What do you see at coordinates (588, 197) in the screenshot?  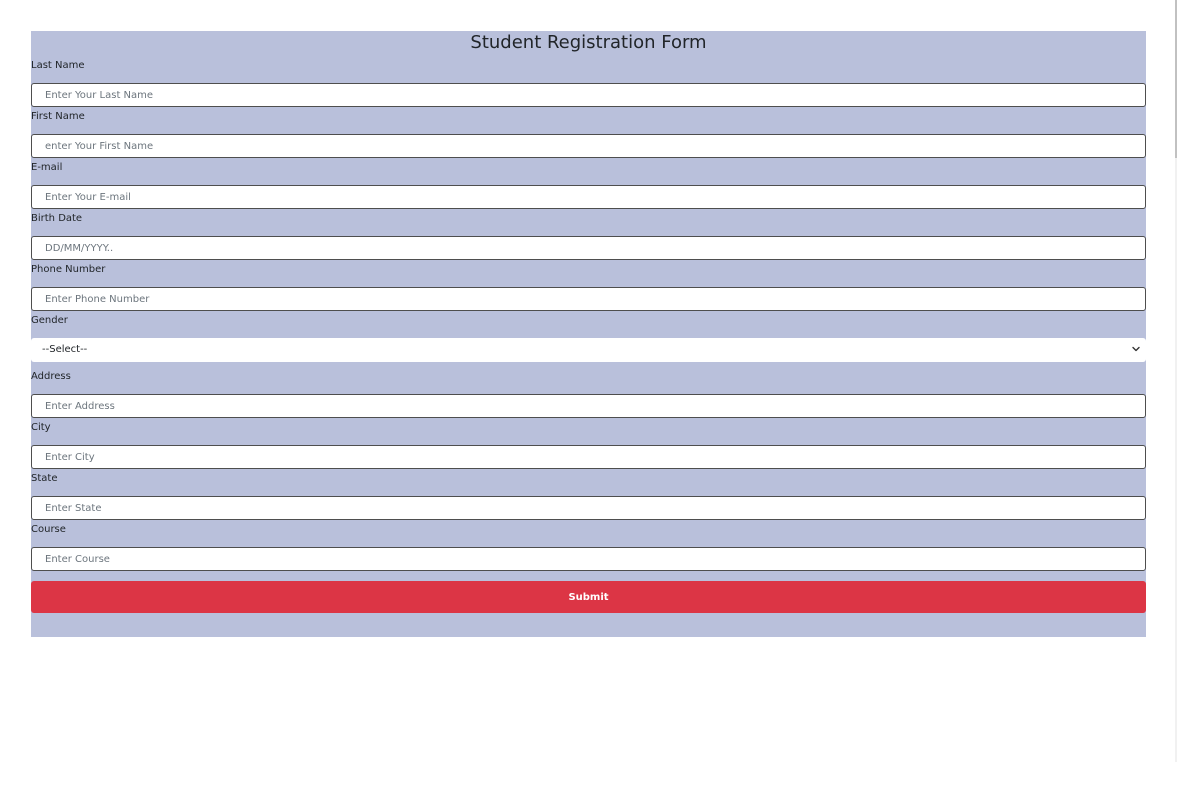 I see `email-input` at bounding box center [588, 197].